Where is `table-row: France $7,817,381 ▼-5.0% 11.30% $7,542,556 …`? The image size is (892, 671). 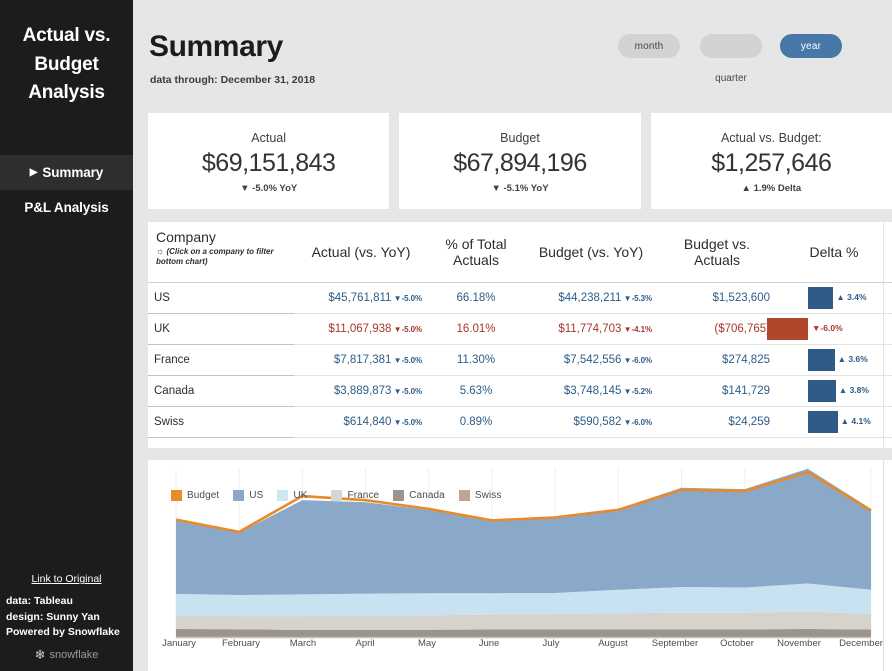
table-row: France $7,817,381 ▼-5.0% 11.30% $7,542,556 … is located at coordinates (520, 360).